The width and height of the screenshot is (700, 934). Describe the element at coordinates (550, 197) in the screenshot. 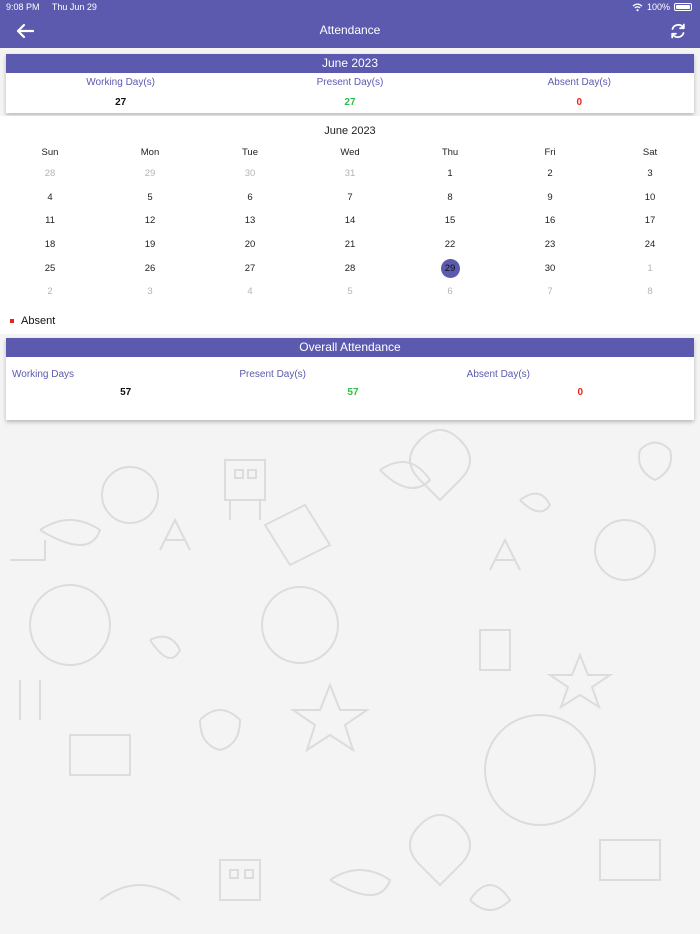

I see `calendar-day: 9` at that location.